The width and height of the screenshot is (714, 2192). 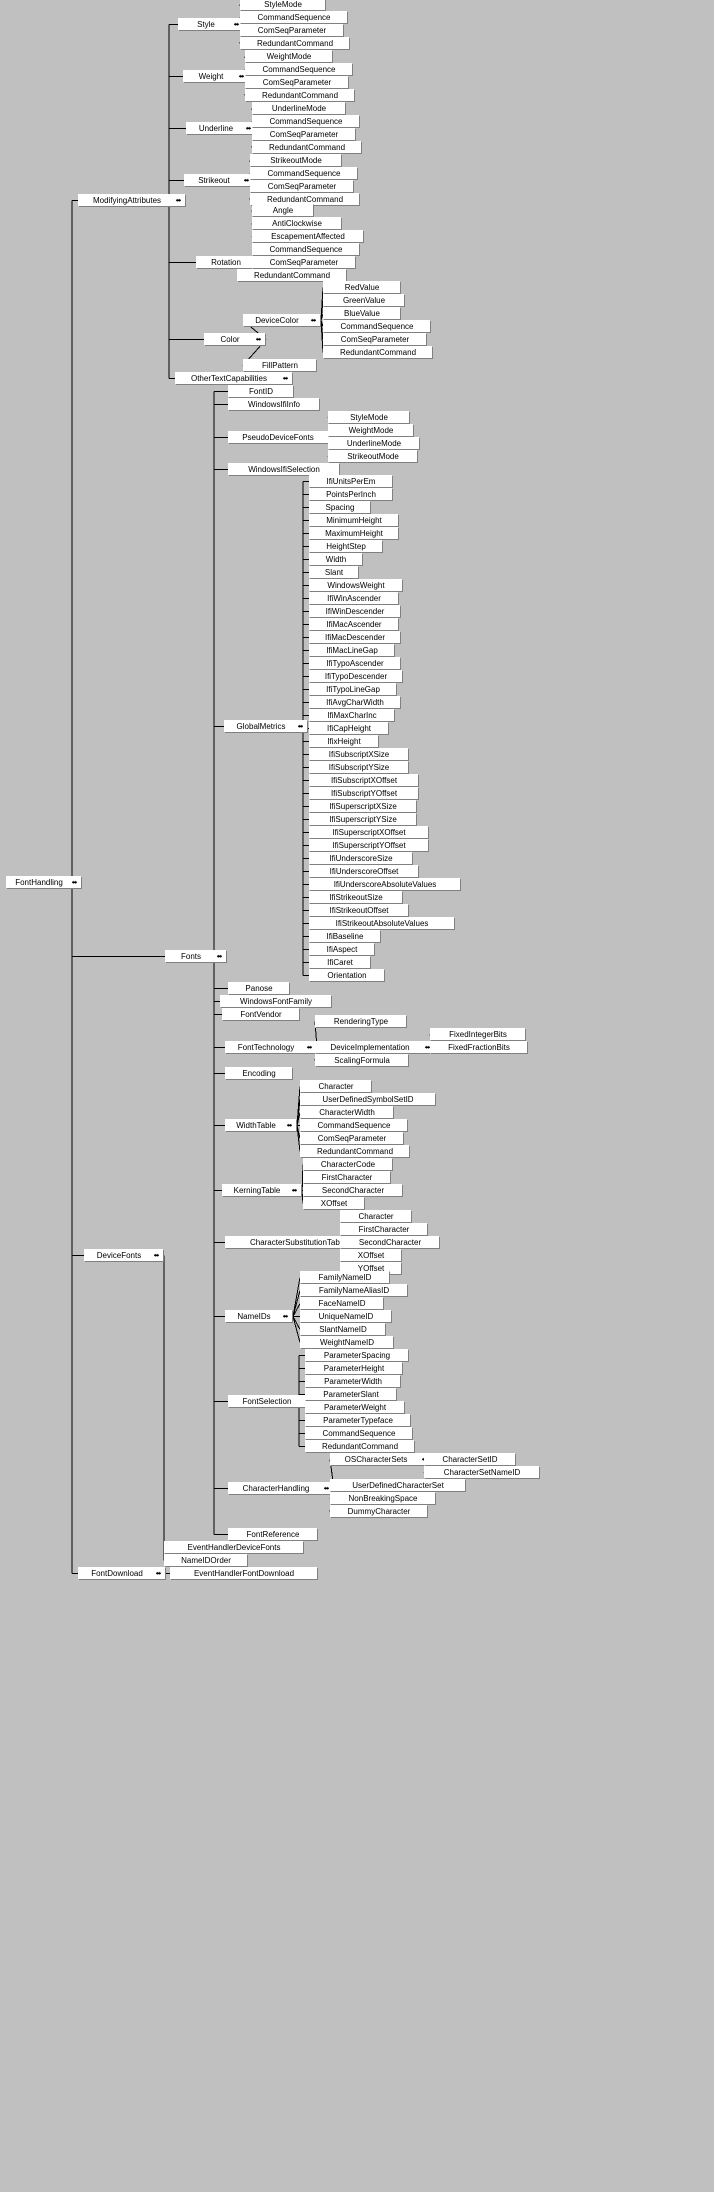 What do you see at coordinates (354, 520) in the screenshot?
I see `tree-node: MinimumHeight` at bounding box center [354, 520].